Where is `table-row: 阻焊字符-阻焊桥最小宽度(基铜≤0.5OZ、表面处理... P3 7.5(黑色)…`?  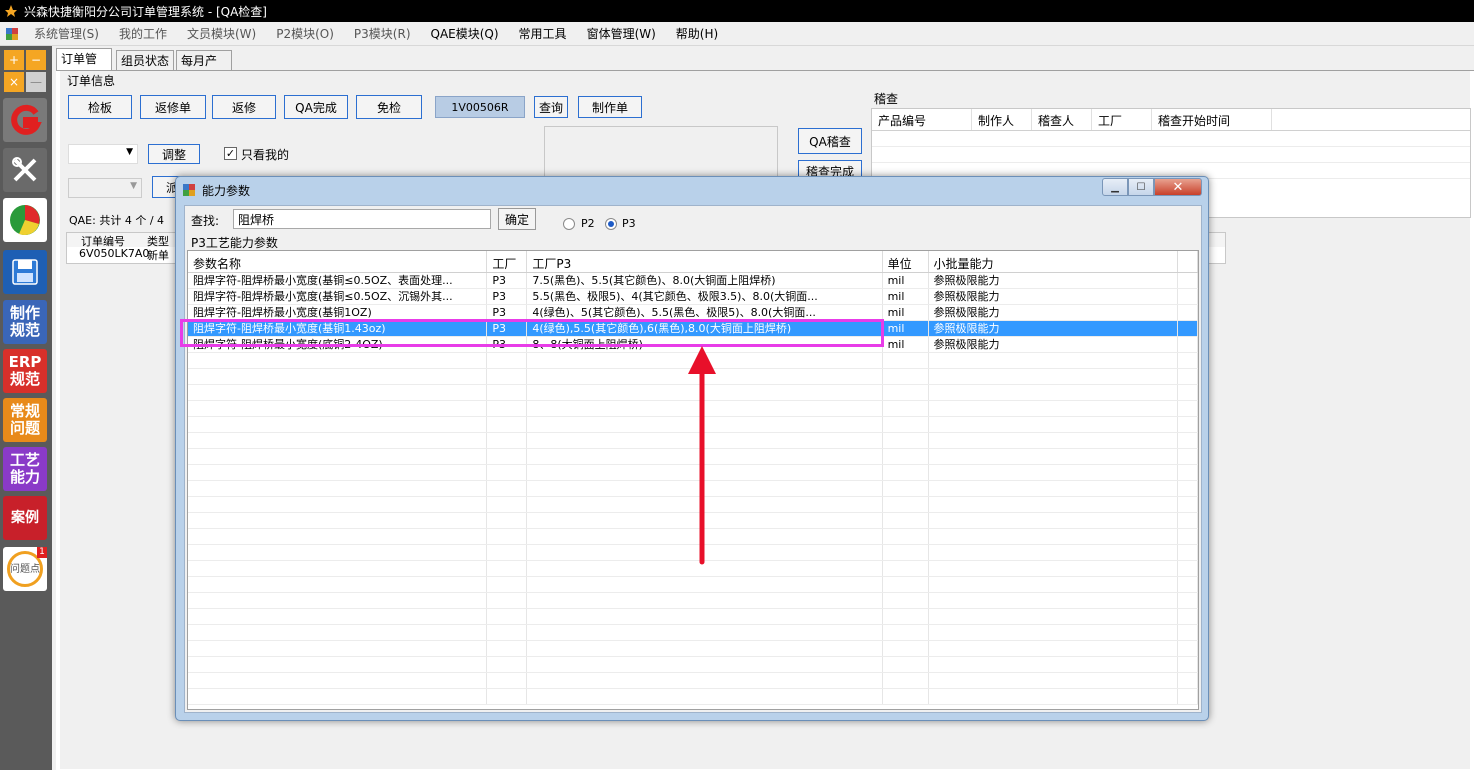
table-row: 阻焊字符-阻焊桥最小宽度(基铜≤0.5OZ、表面处理... P3 7.5(黑色)… is located at coordinates (693, 281).